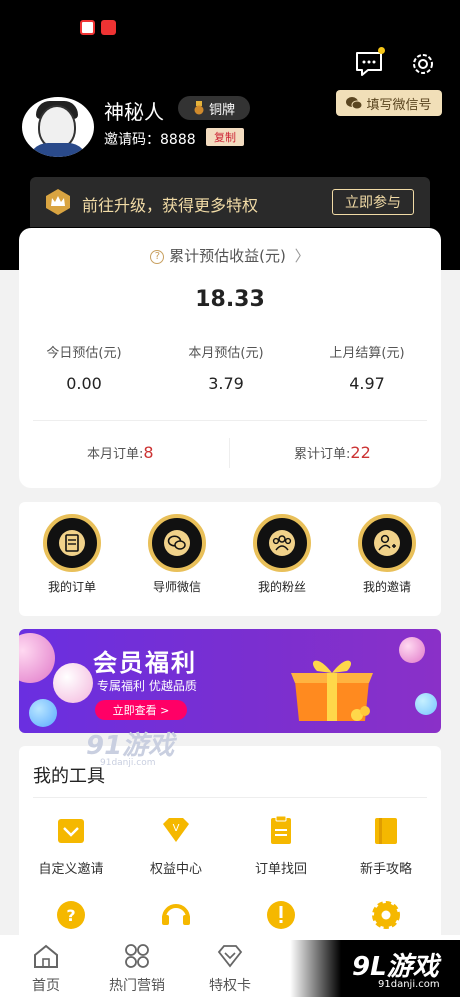  Describe the element at coordinates (108, 27) in the screenshot. I see `video-app-icon` at that location.